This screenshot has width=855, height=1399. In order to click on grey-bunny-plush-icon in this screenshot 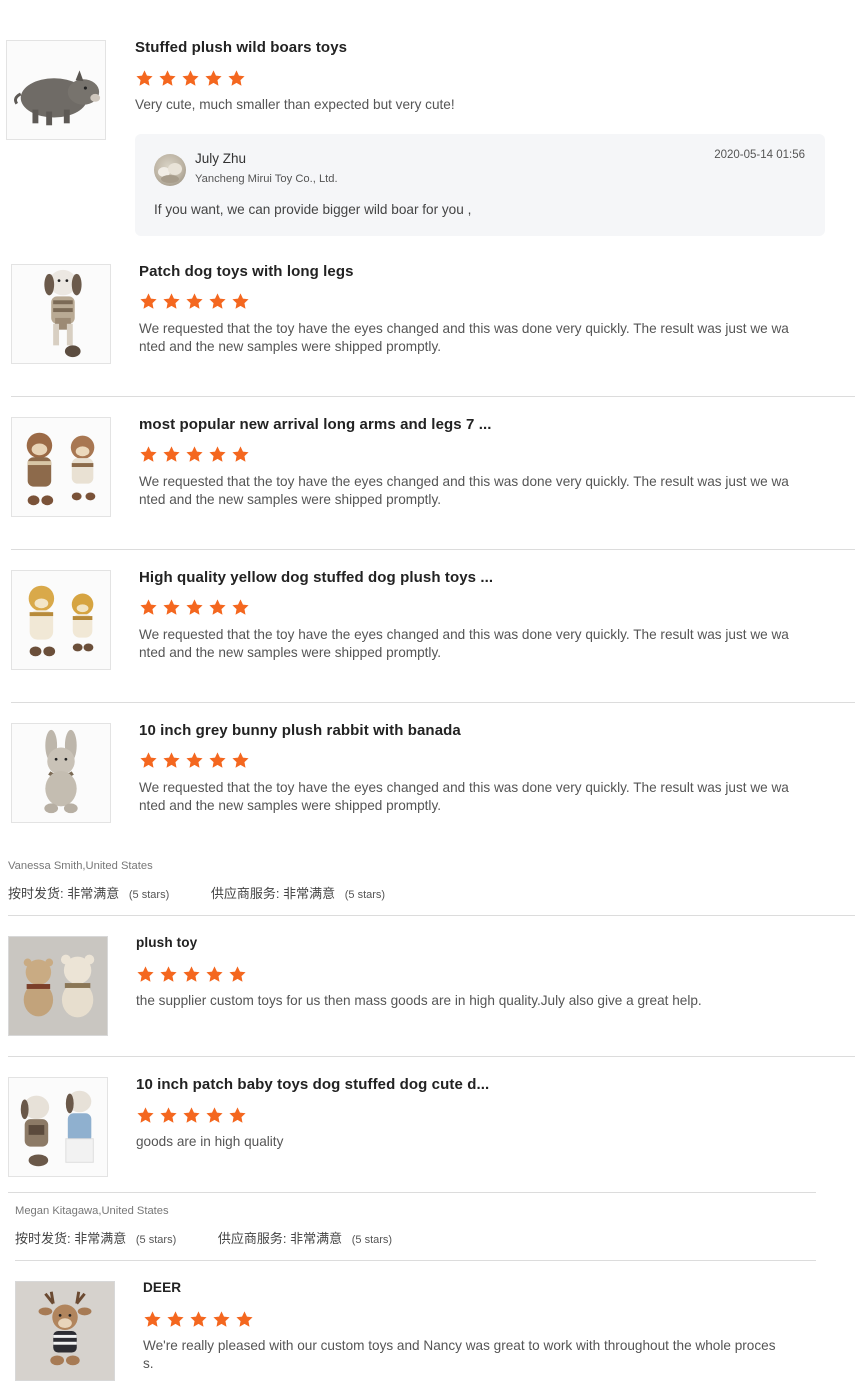, I will do `click(61, 773)`.